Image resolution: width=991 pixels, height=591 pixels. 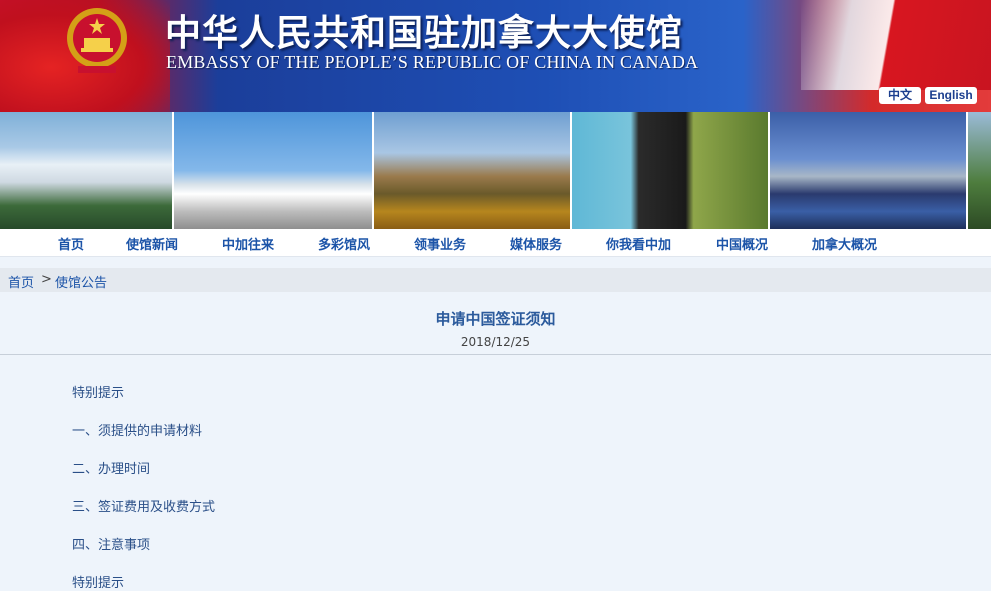 I want to click on nav-item-china-canada-relations: 中加往来, so click(x=248, y=243).